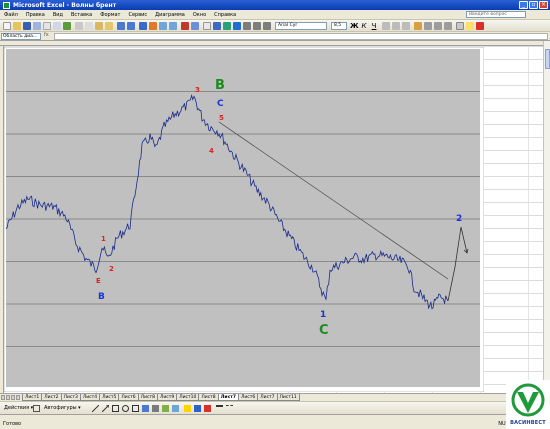 The width and height of the screenshot is (550, 429). Describe the element at coordinates (153, 26) in the screenshot. I see `autosum-icon` at that location.